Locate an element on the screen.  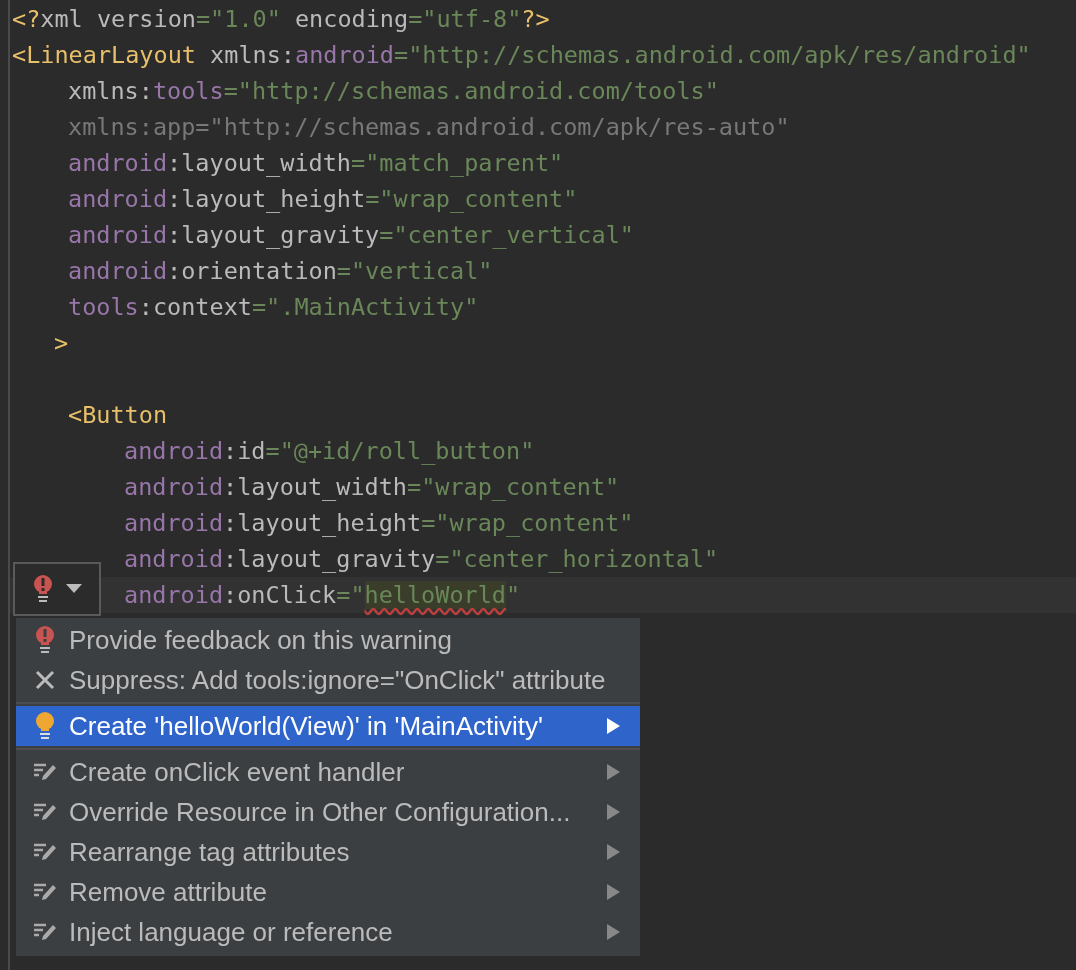
menu-item-label: Inject language or reference is located at coordinates (231, 932).